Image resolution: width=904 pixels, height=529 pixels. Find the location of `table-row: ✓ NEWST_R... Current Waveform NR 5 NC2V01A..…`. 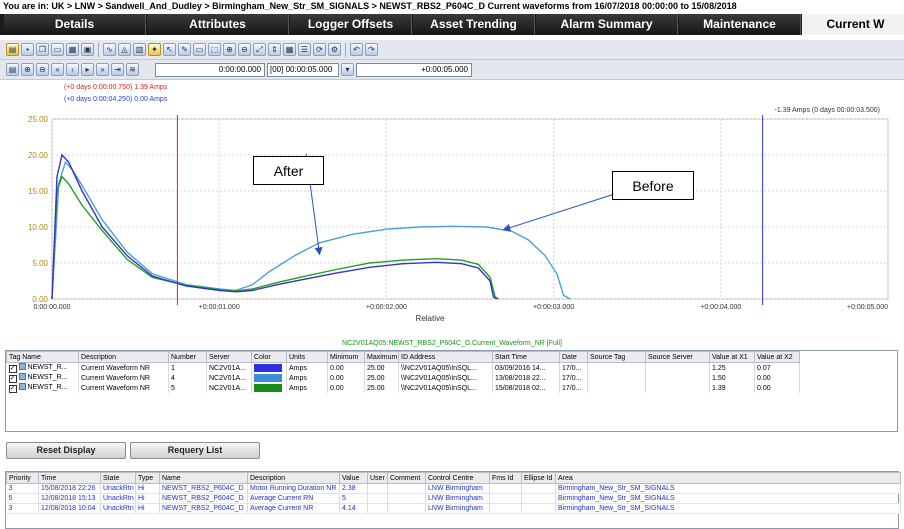

table-row: ✓ NEWST_R... Current Waveform NR 5 NC2V01A..… is located at coordinates (403, 388).